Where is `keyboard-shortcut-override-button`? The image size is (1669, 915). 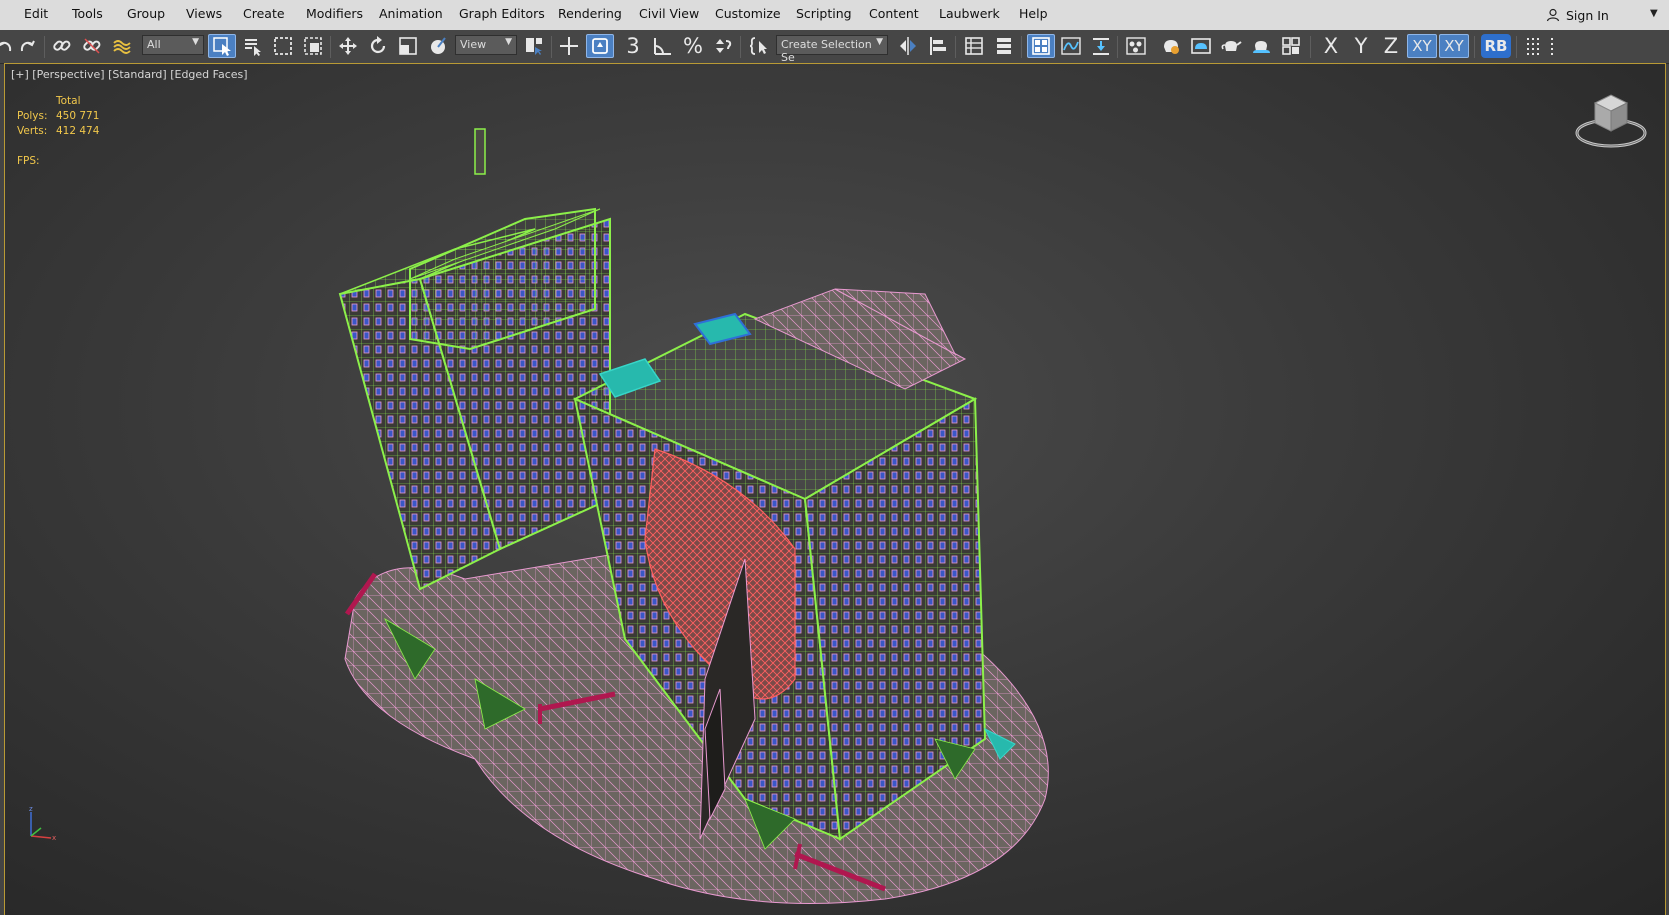 keyboard-shortcut-override-button is located at coordinates (600, 46).